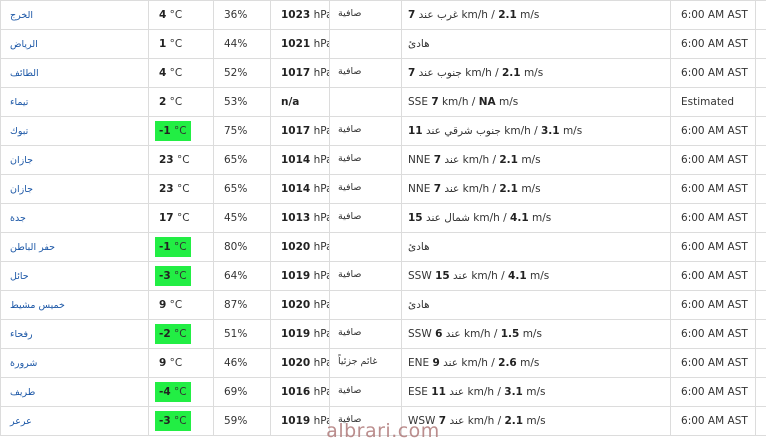  I want to click on wind-cell: هادئ, so click(536, 44).